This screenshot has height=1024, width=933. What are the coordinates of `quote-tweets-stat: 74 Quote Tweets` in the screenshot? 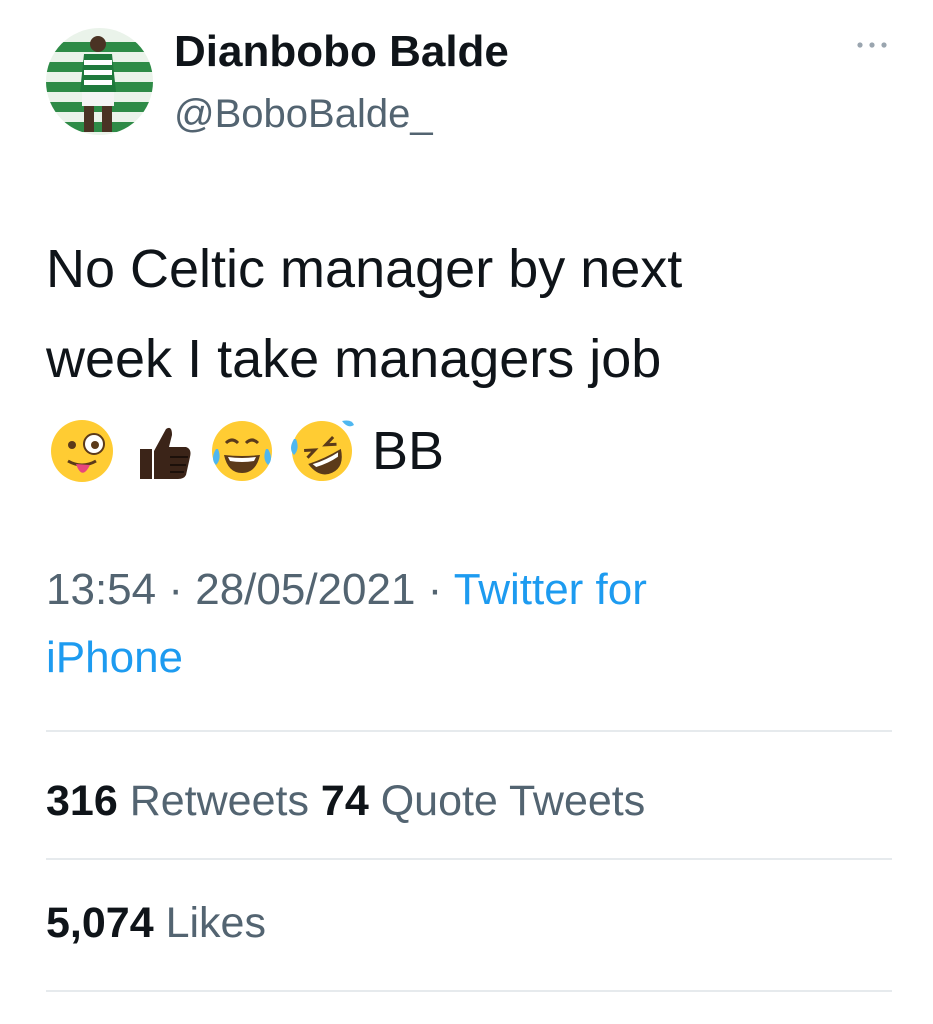 It's located at (483, 801).